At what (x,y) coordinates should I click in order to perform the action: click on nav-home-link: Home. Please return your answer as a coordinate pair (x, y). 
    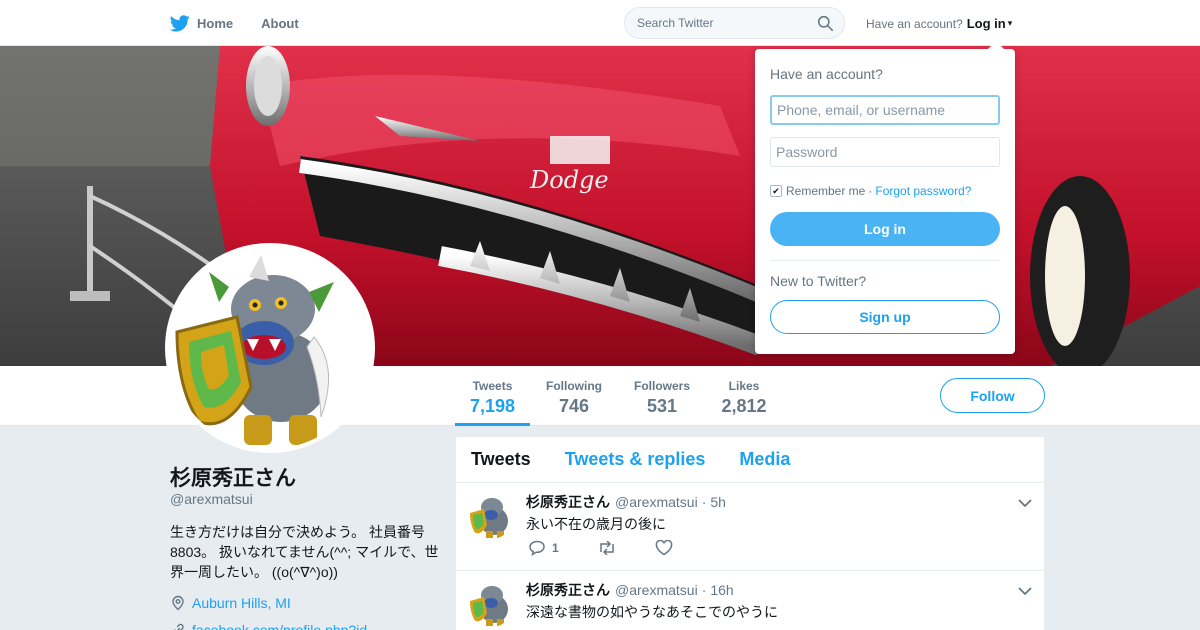
    Looking at the image, I should click on (202, 23).